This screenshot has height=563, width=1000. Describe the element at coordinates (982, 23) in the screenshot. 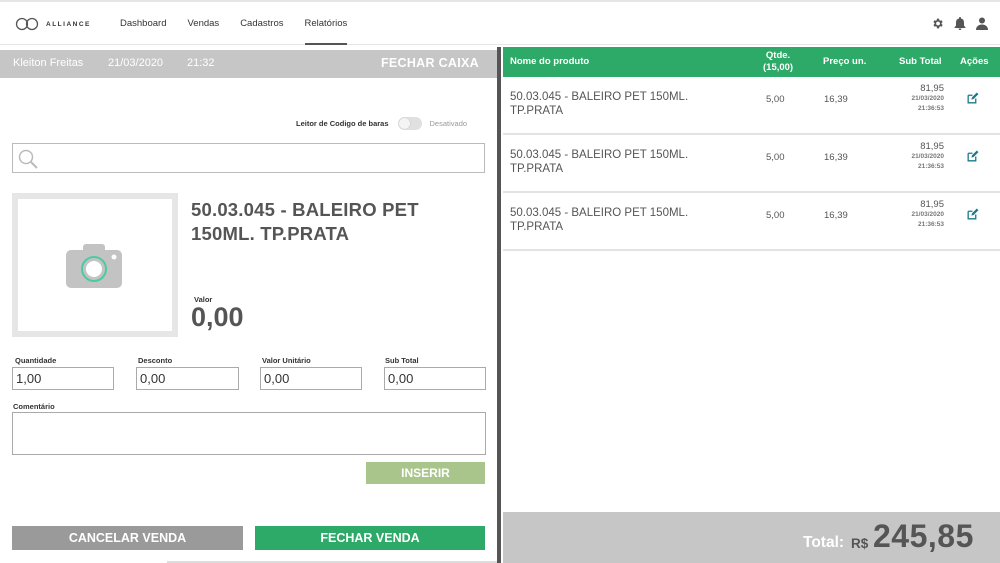

I see `user-icon` at that location.